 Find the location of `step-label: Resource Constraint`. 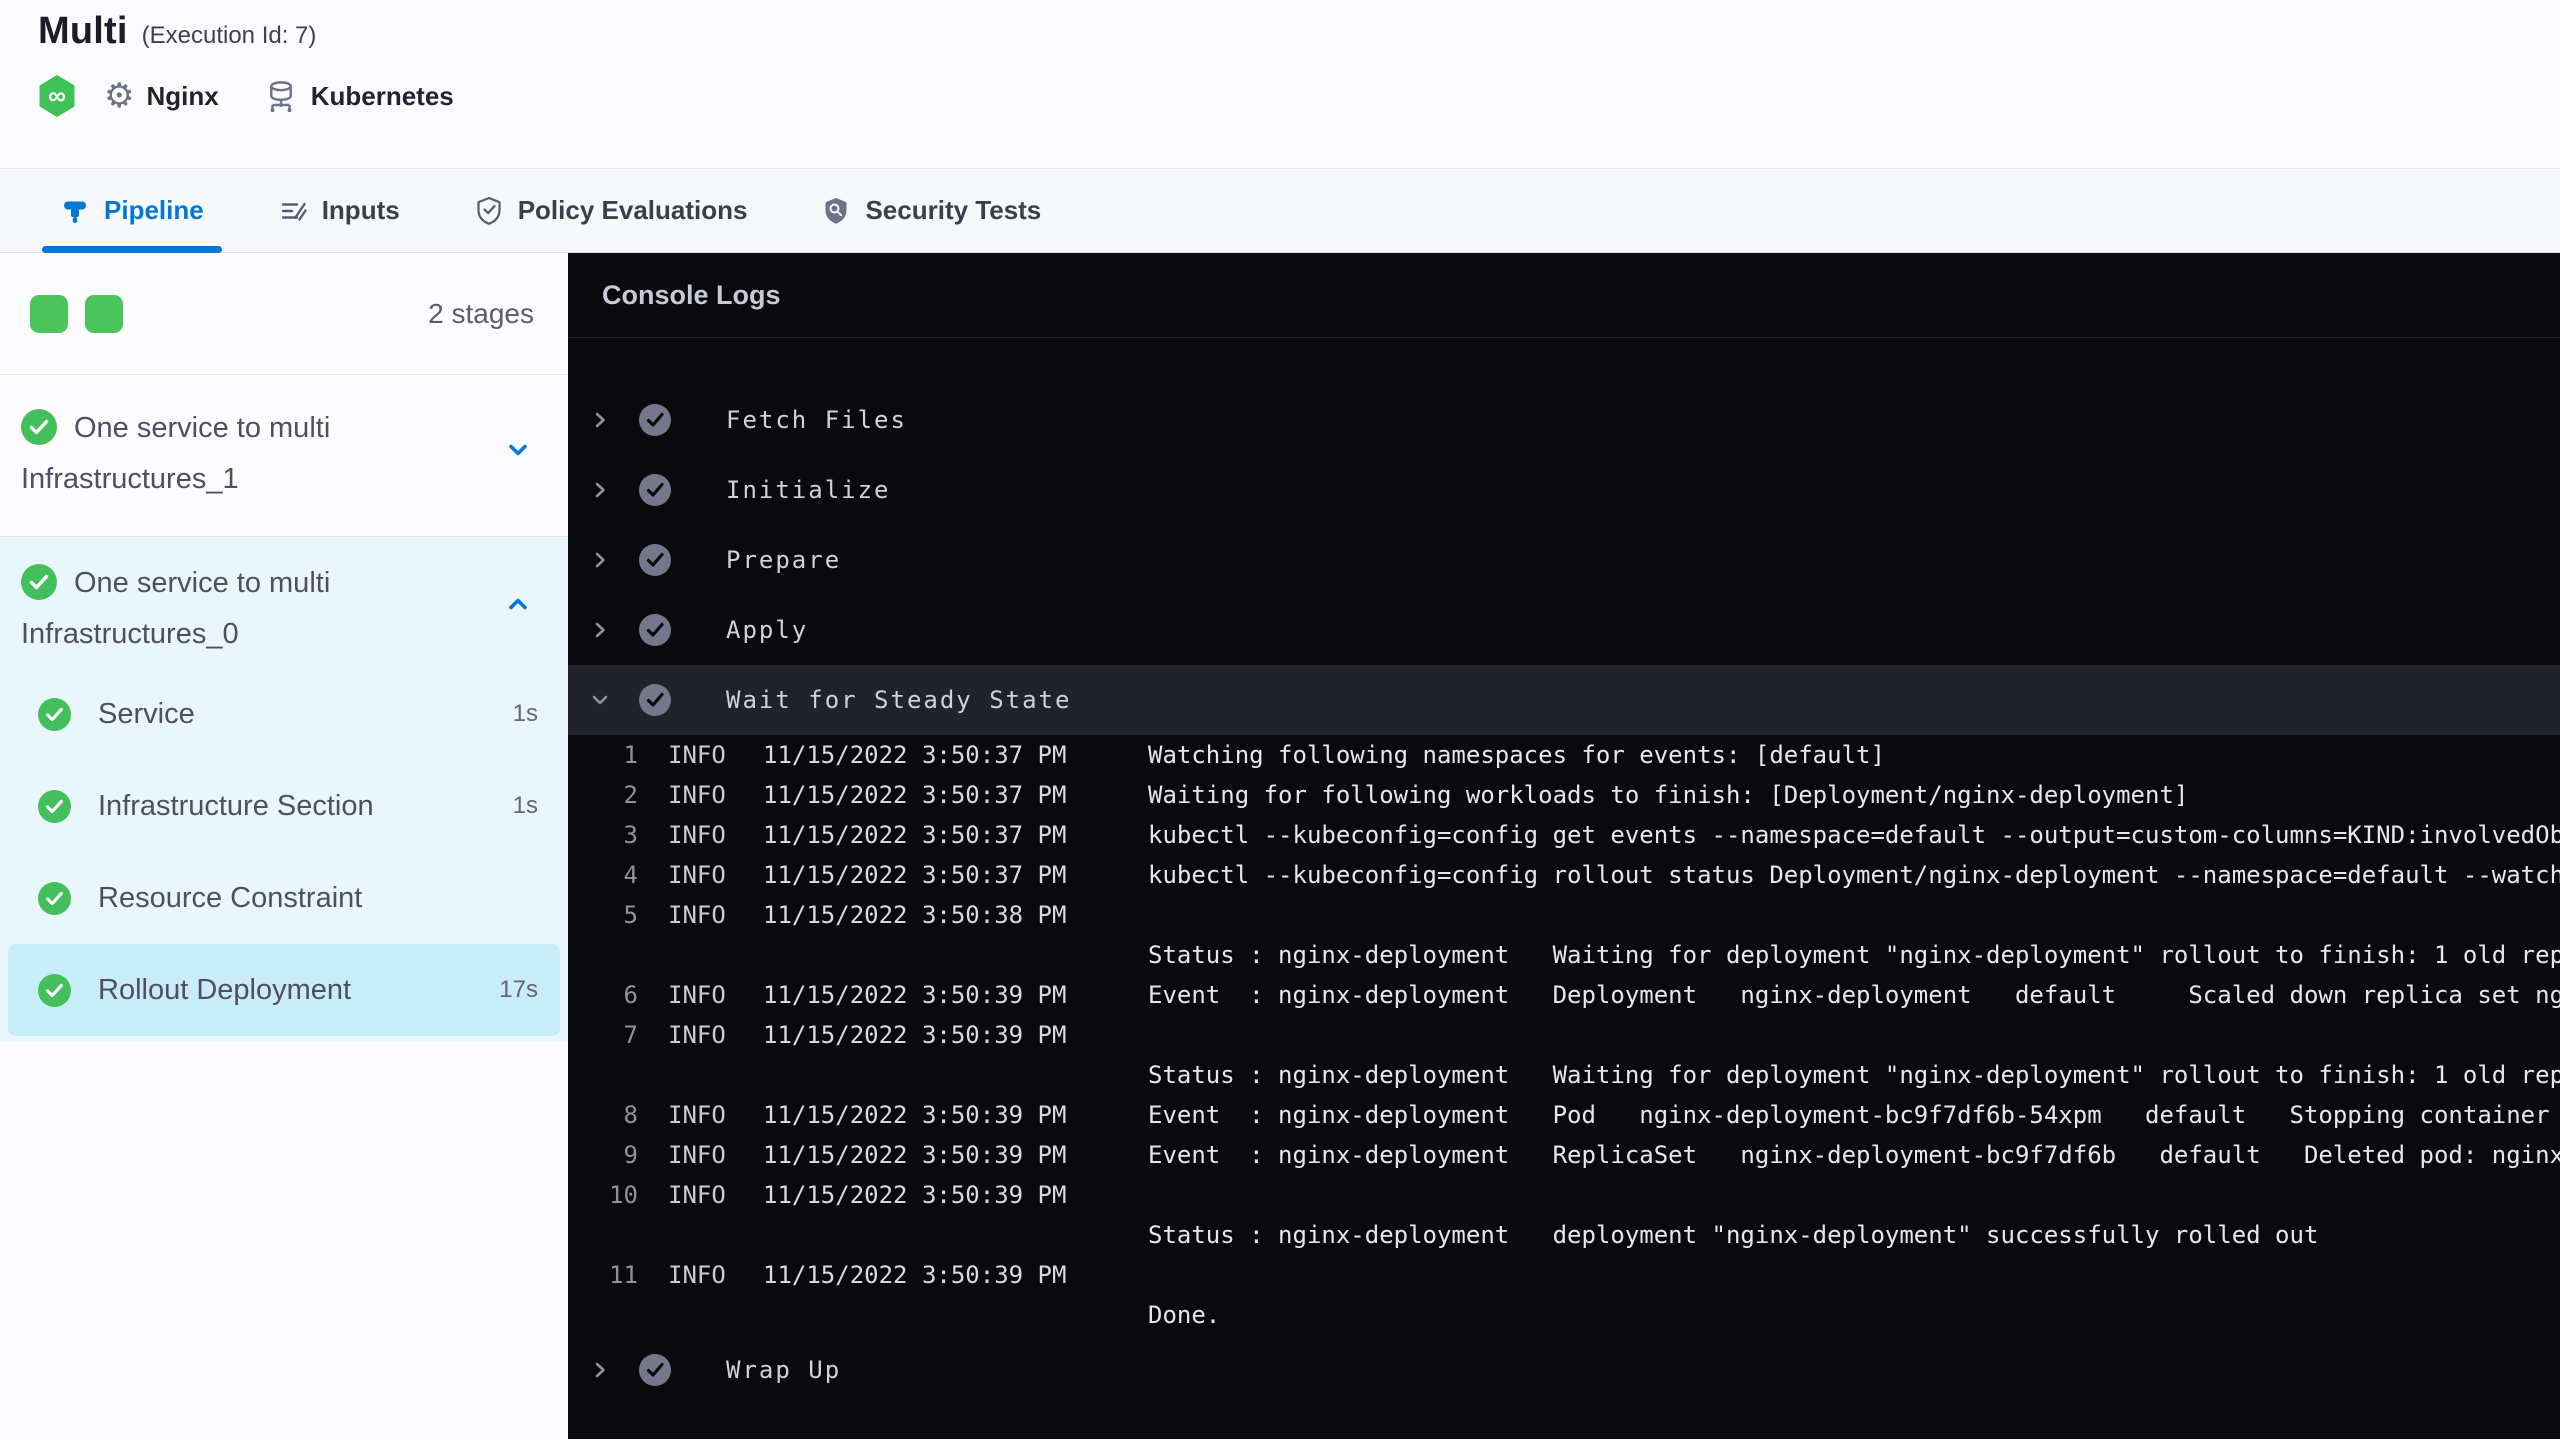

step-label: Resource Constraint is located at coordinates (230, 897).